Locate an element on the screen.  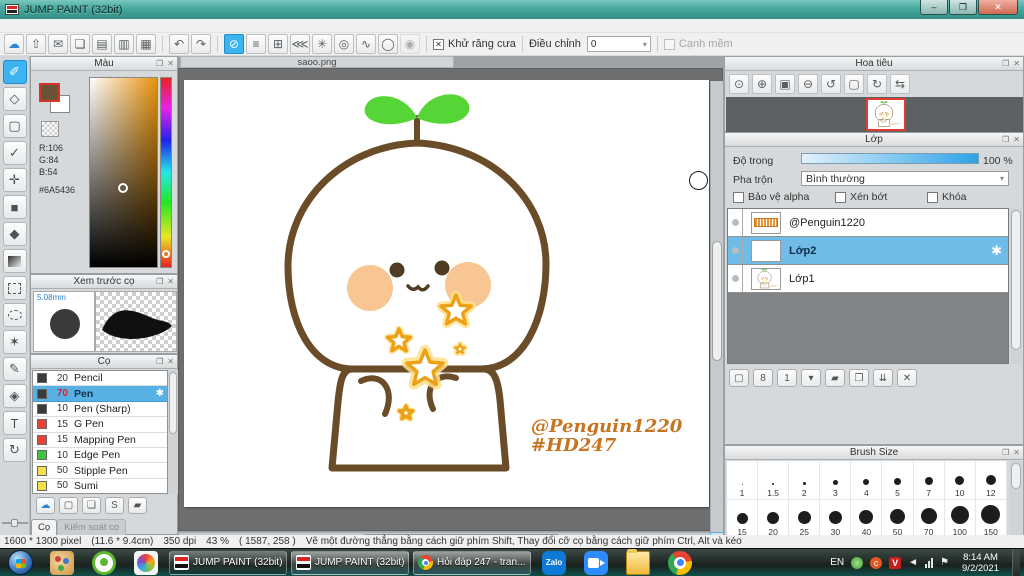
brush-folder-button: ▰ is located at coordinates (137, 505).